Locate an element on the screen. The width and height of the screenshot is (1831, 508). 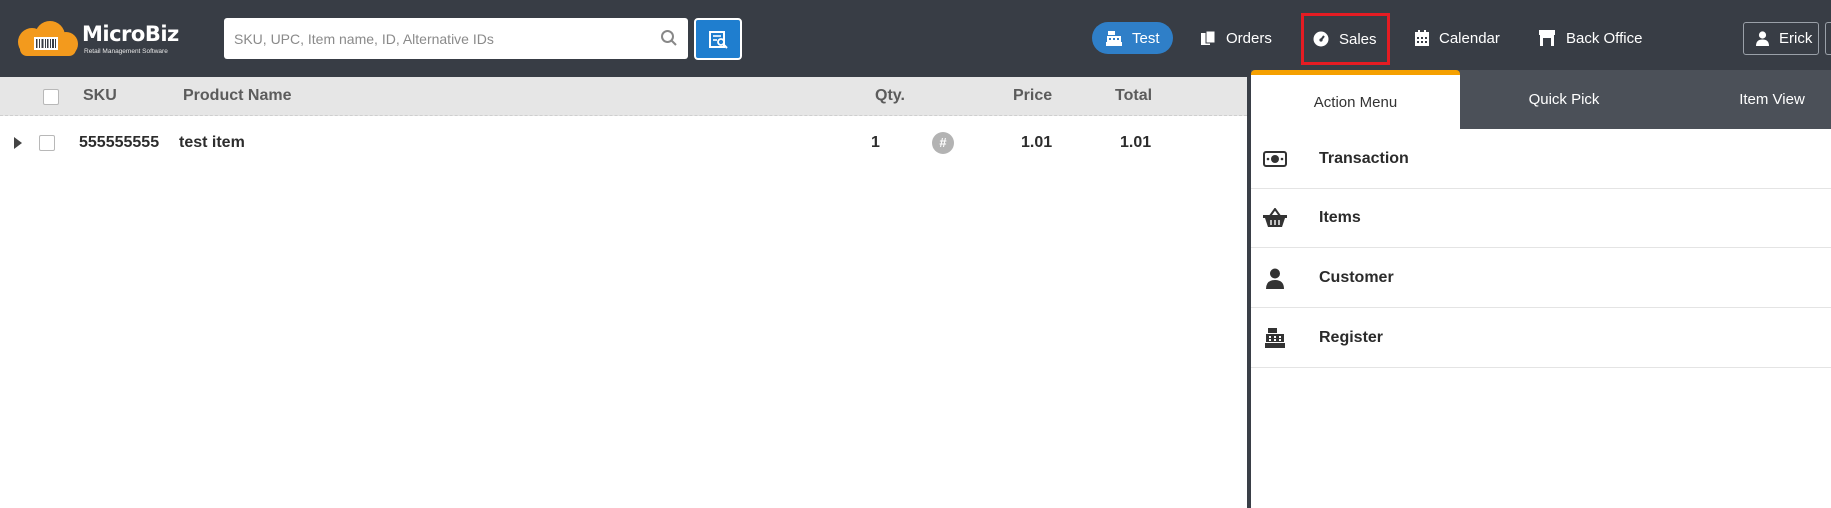
user-menu-button: Erick is located at coordinates (1781, 38).